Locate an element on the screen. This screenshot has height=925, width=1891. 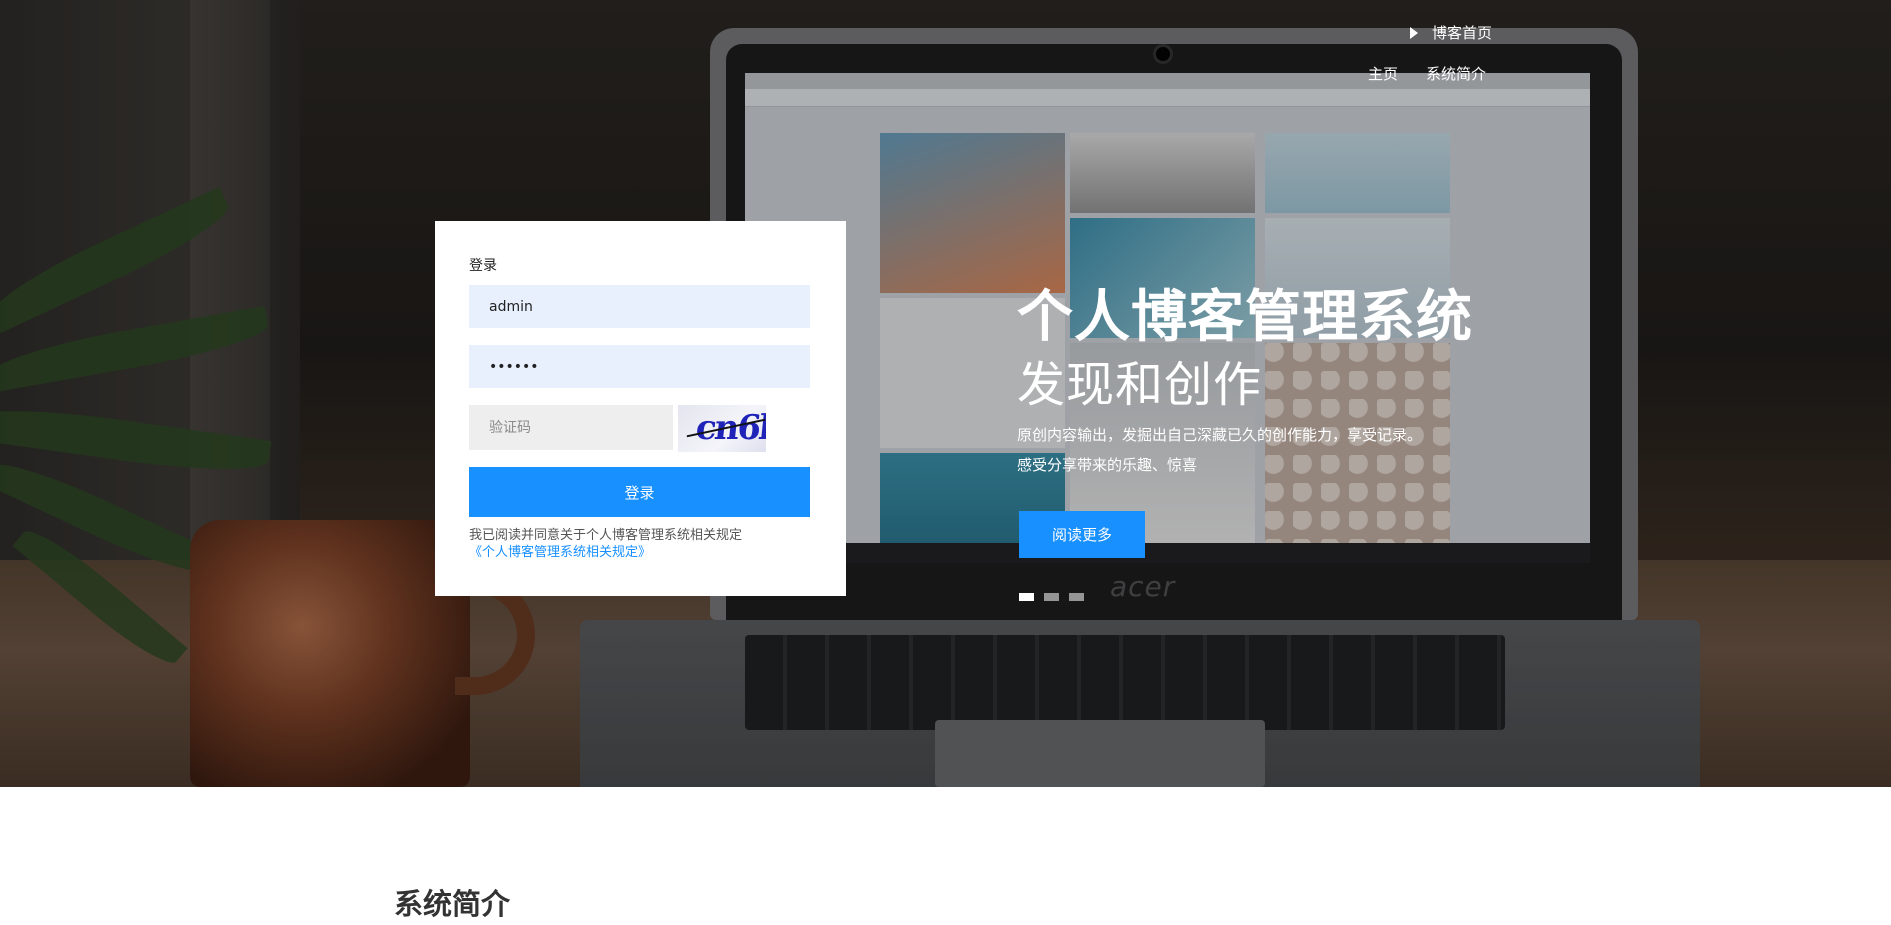
password-input is located at coordinates (639, 366).